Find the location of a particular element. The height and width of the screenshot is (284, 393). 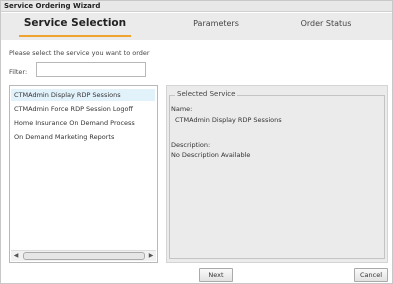

filter-input is located at coordinates (91, 69).